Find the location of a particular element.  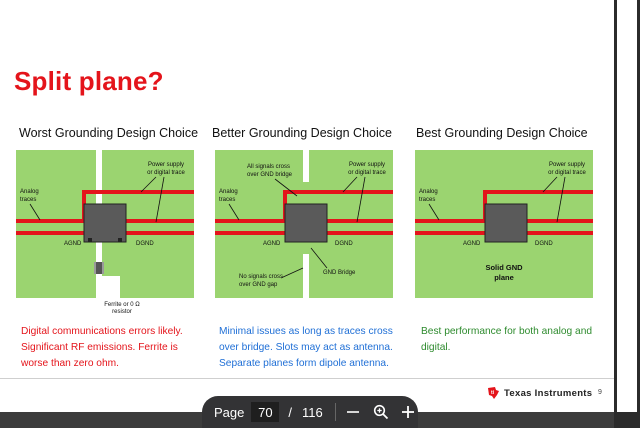

gnd-gap-label: No signals cross is located at coordinates (261, 277).